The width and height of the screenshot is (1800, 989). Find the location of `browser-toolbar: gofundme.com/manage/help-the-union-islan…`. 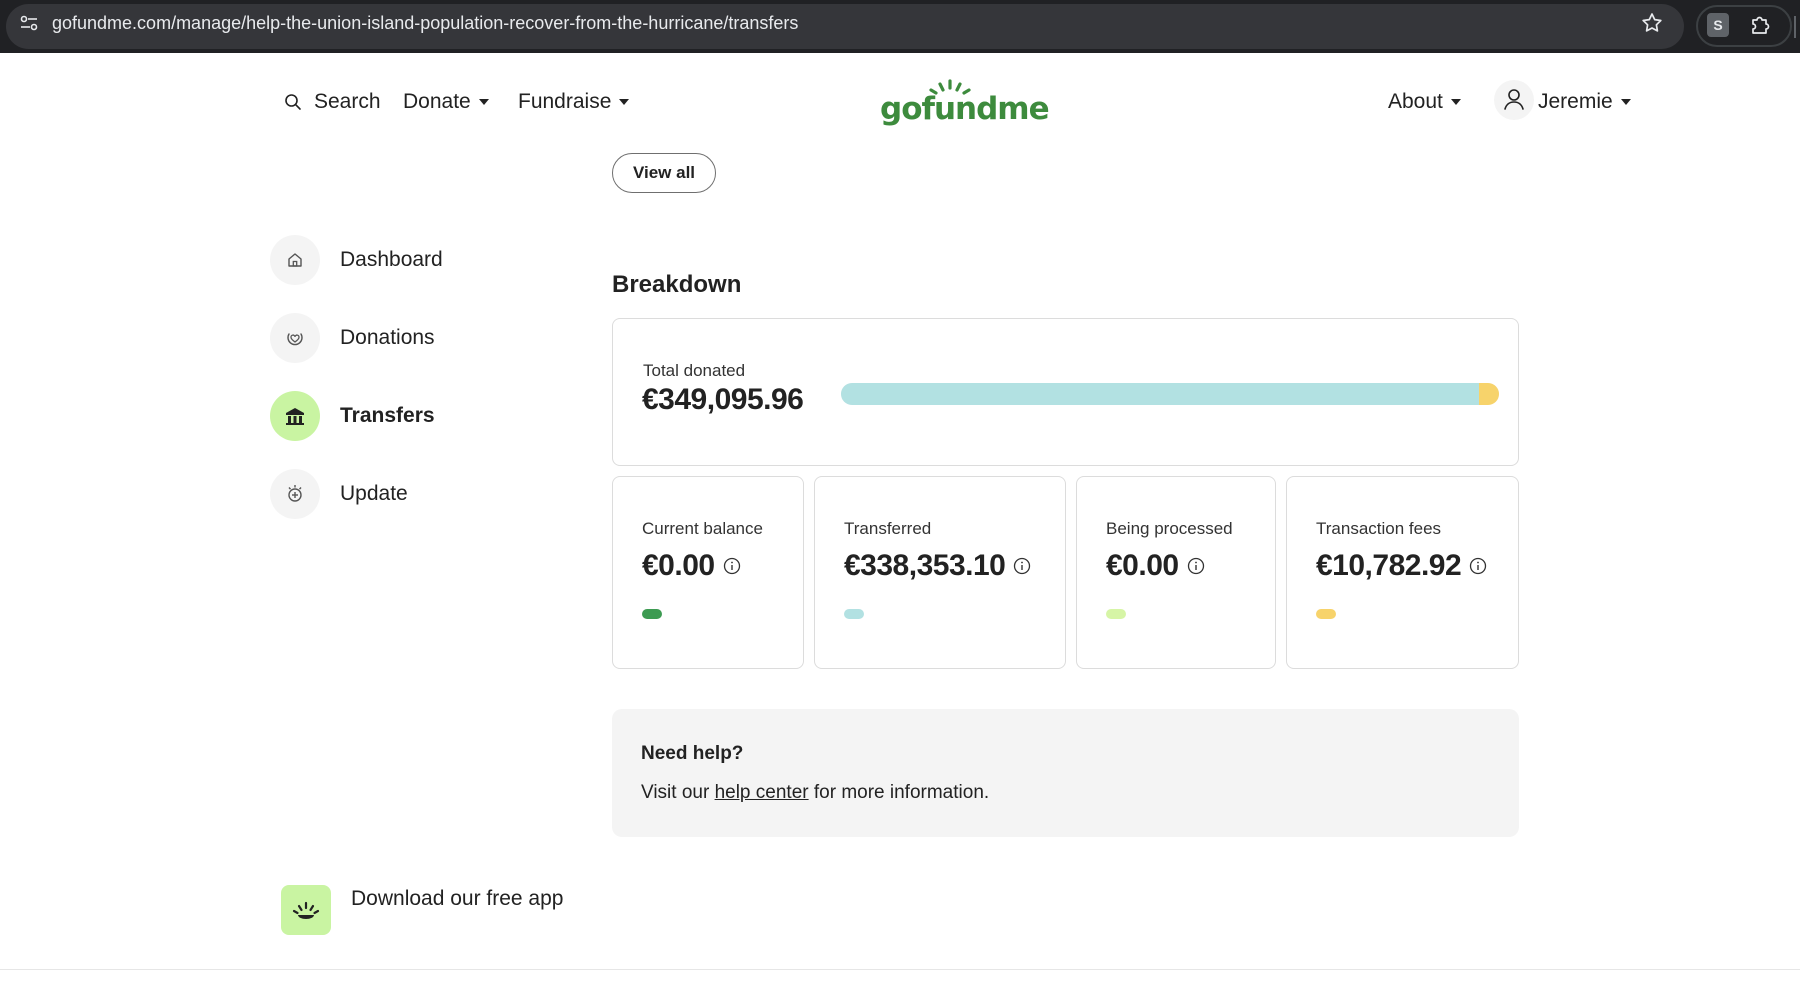

browser-toolbar: gofundme.com/manage/help-the-union-islan… is located at coordinates (900, 26).